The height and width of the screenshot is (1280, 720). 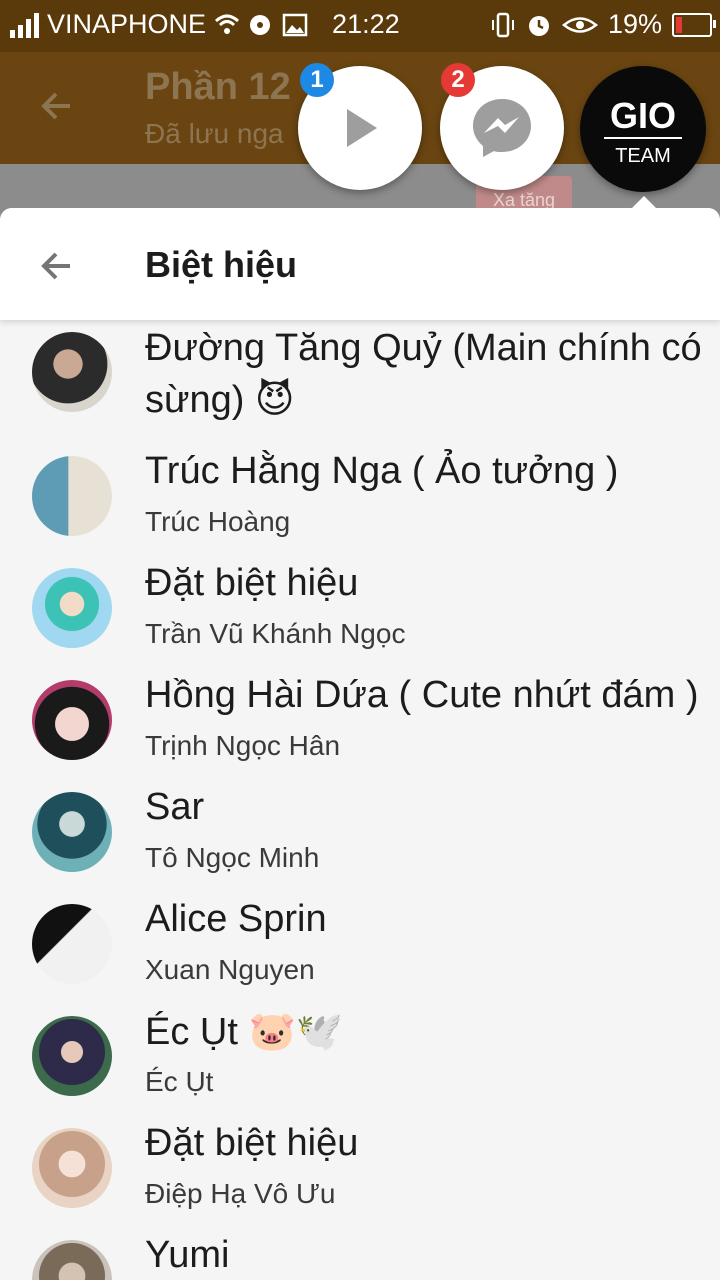 I want to click on member-nickname: Alice Sprin, so click(x=236, y=919).